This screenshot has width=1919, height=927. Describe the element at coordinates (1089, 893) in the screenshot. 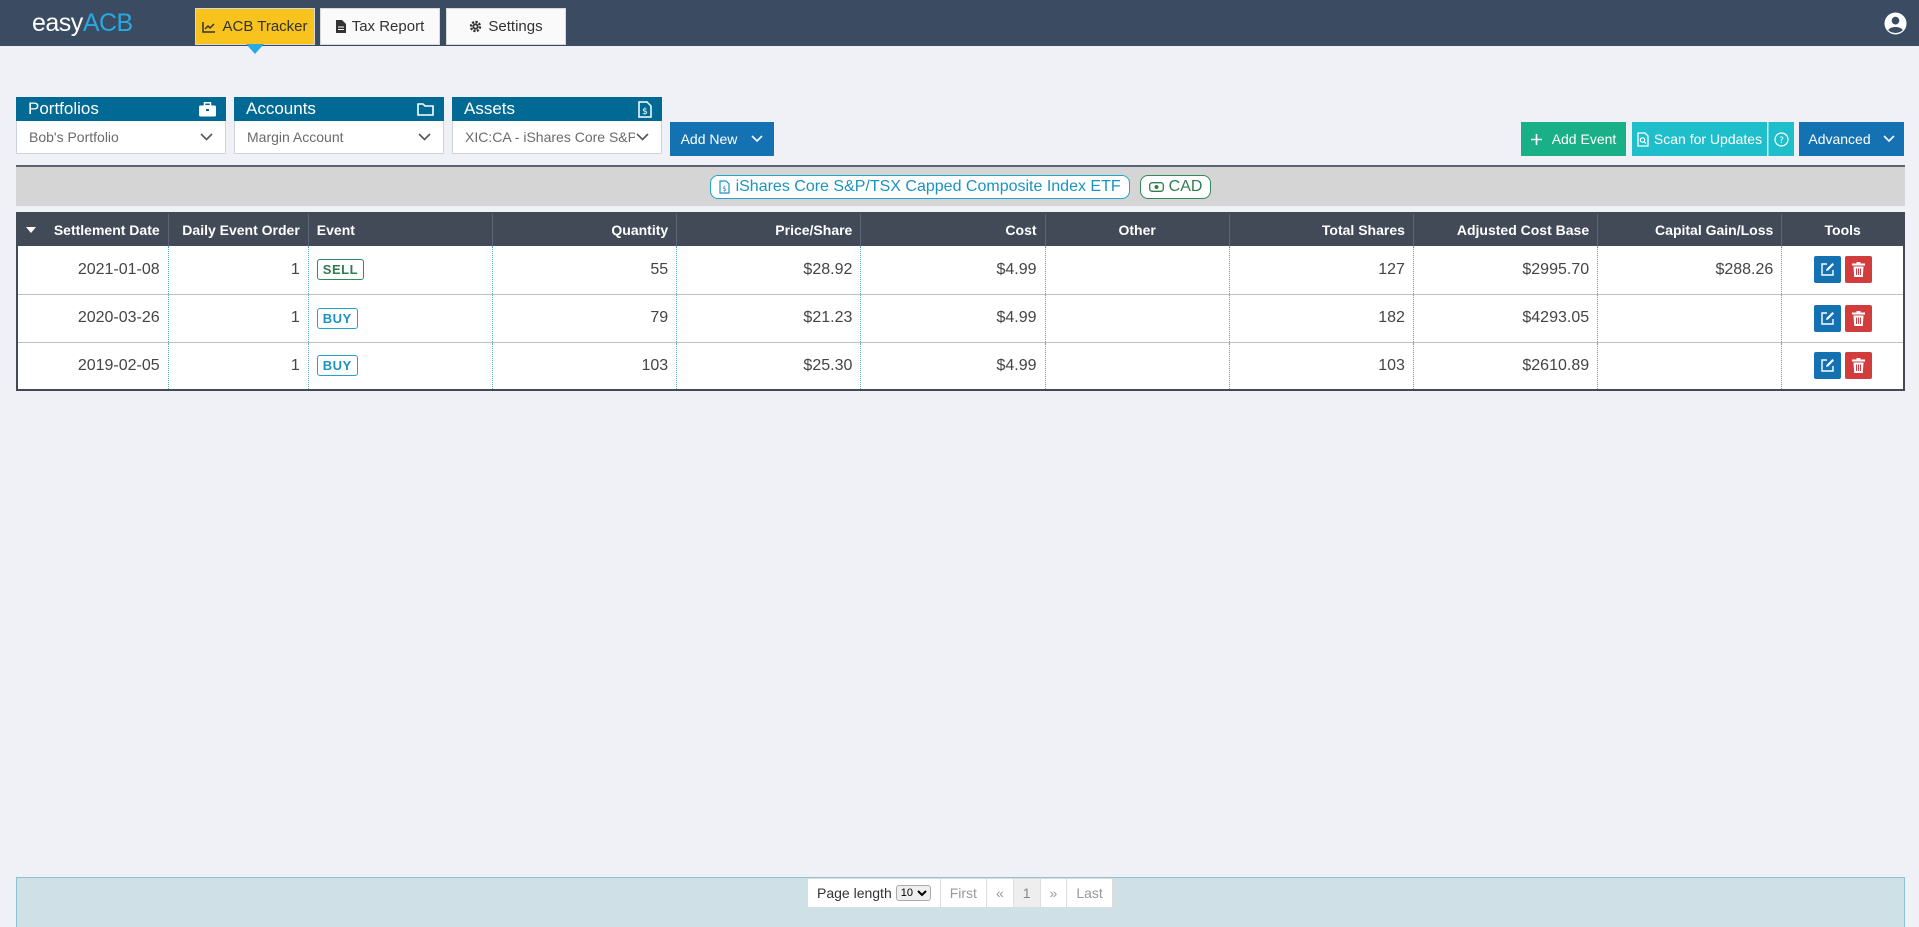

I see `page-last-button: Last` at that location.